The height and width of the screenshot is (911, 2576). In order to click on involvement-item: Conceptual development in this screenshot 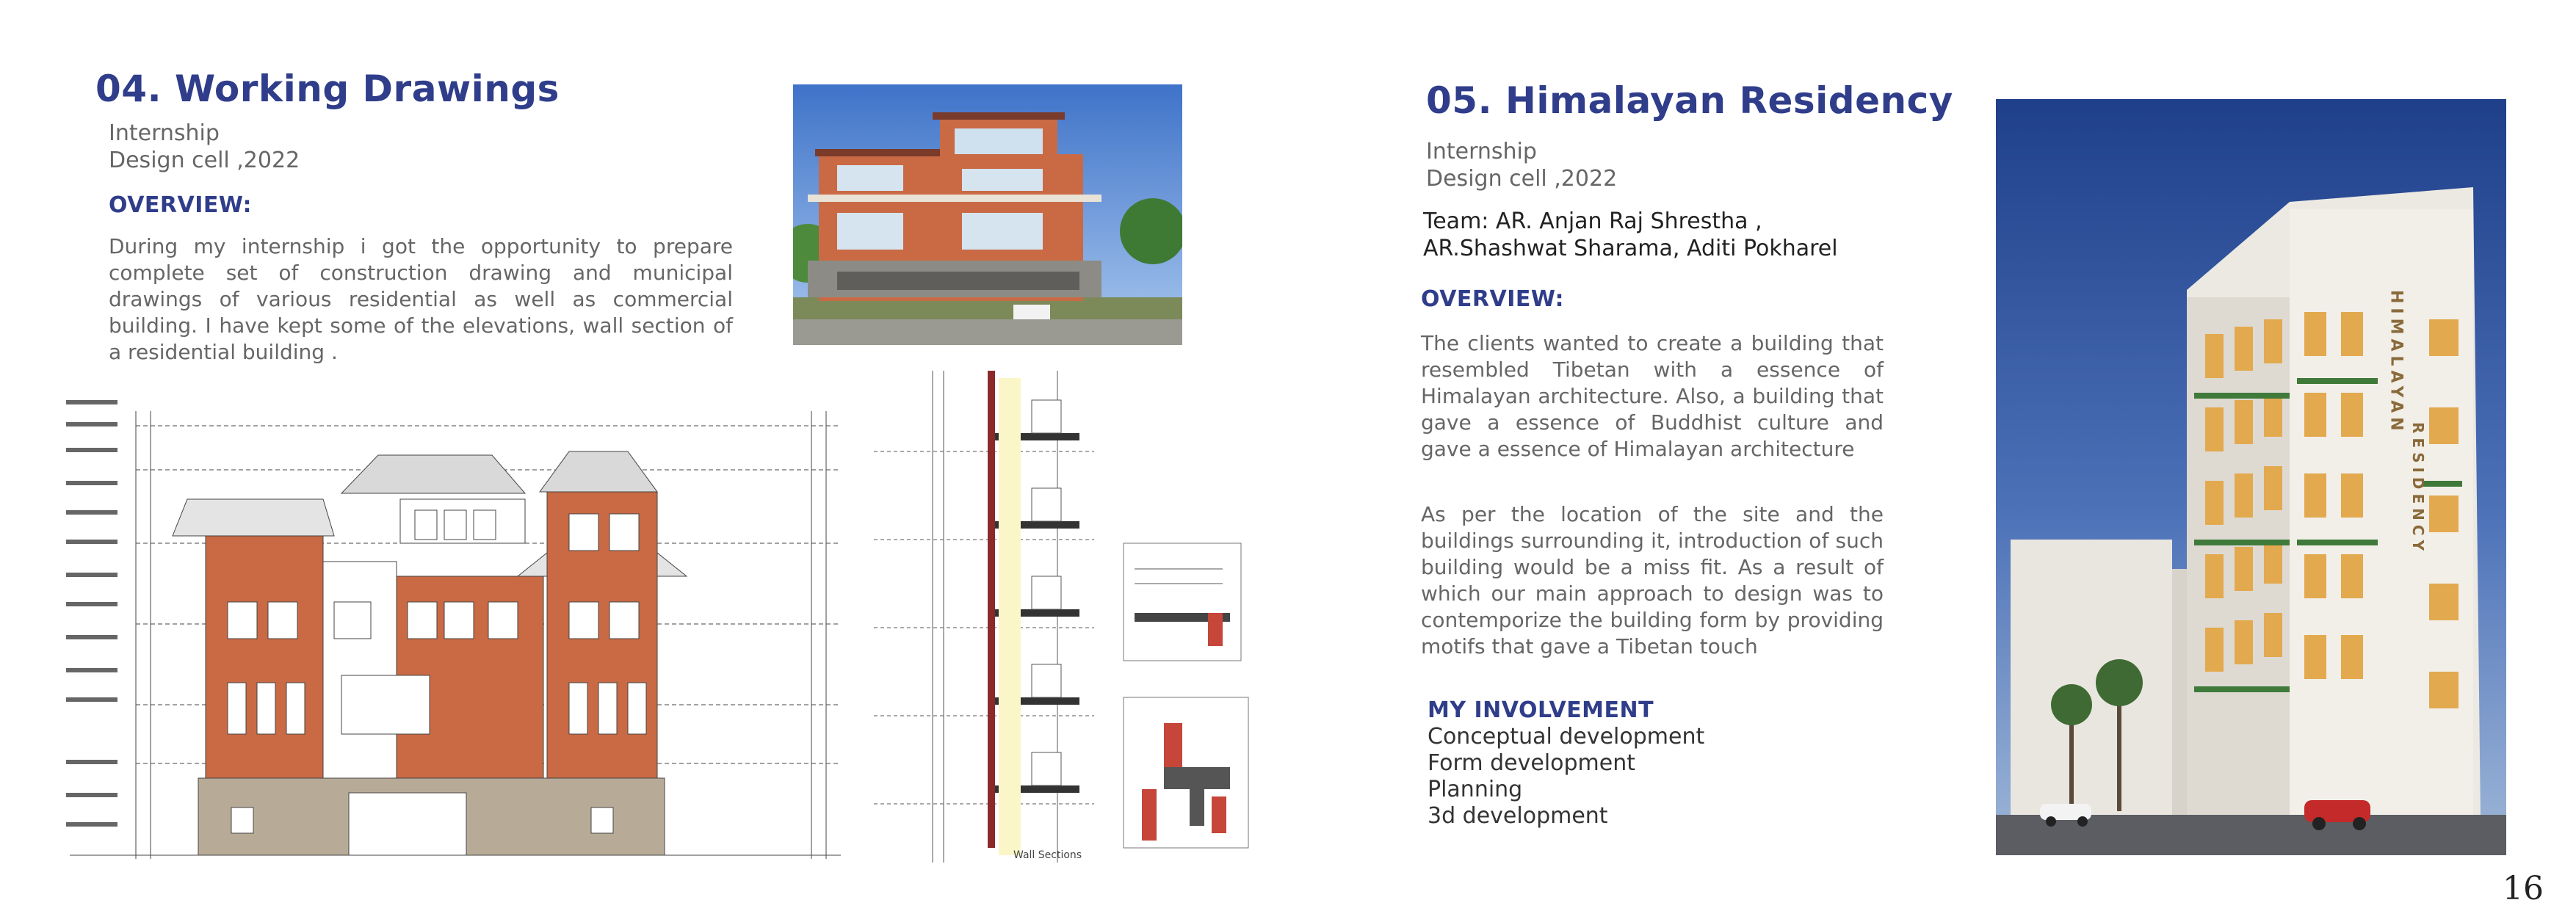, I will do `click(1566, 737)`.